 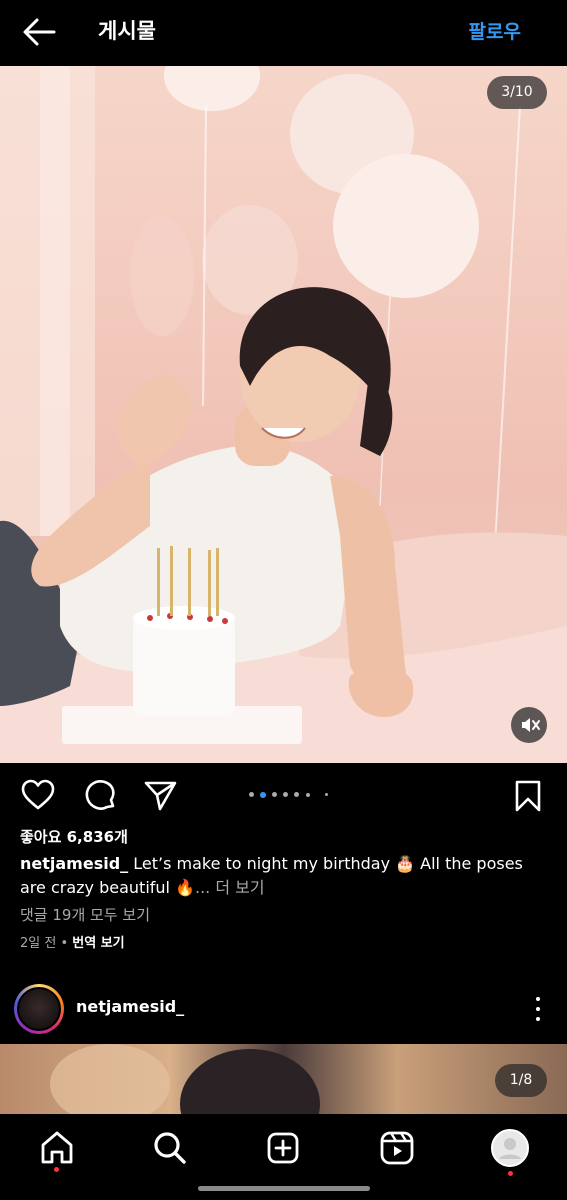 I want to click on next-post-header: netjamesid_, so click(x=283, y=1009).